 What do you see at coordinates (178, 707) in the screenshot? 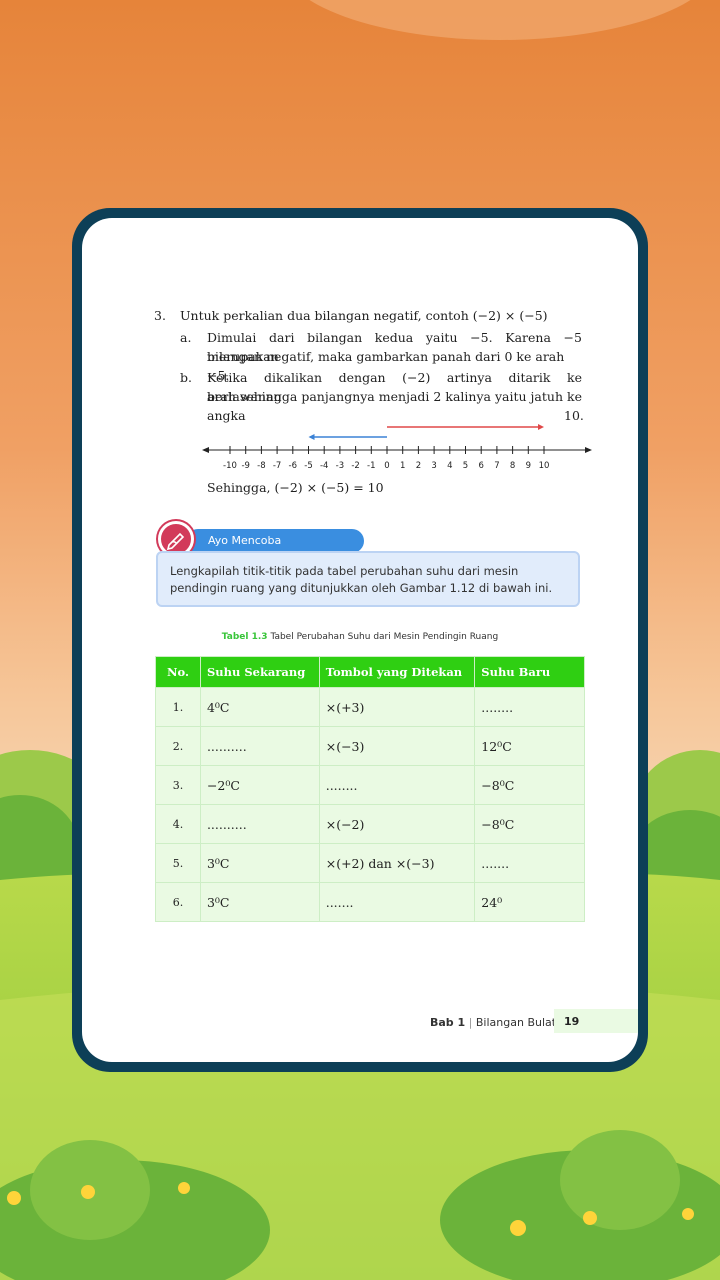
I see `cell-no: 1.` at bounding box center [178, 707].